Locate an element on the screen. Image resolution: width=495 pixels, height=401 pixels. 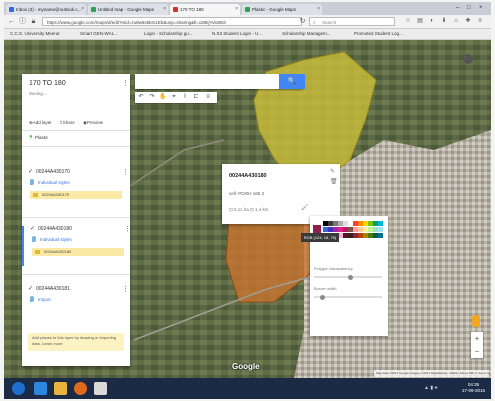
share-button: ⇪ Share is located at coordinates (67, 122).